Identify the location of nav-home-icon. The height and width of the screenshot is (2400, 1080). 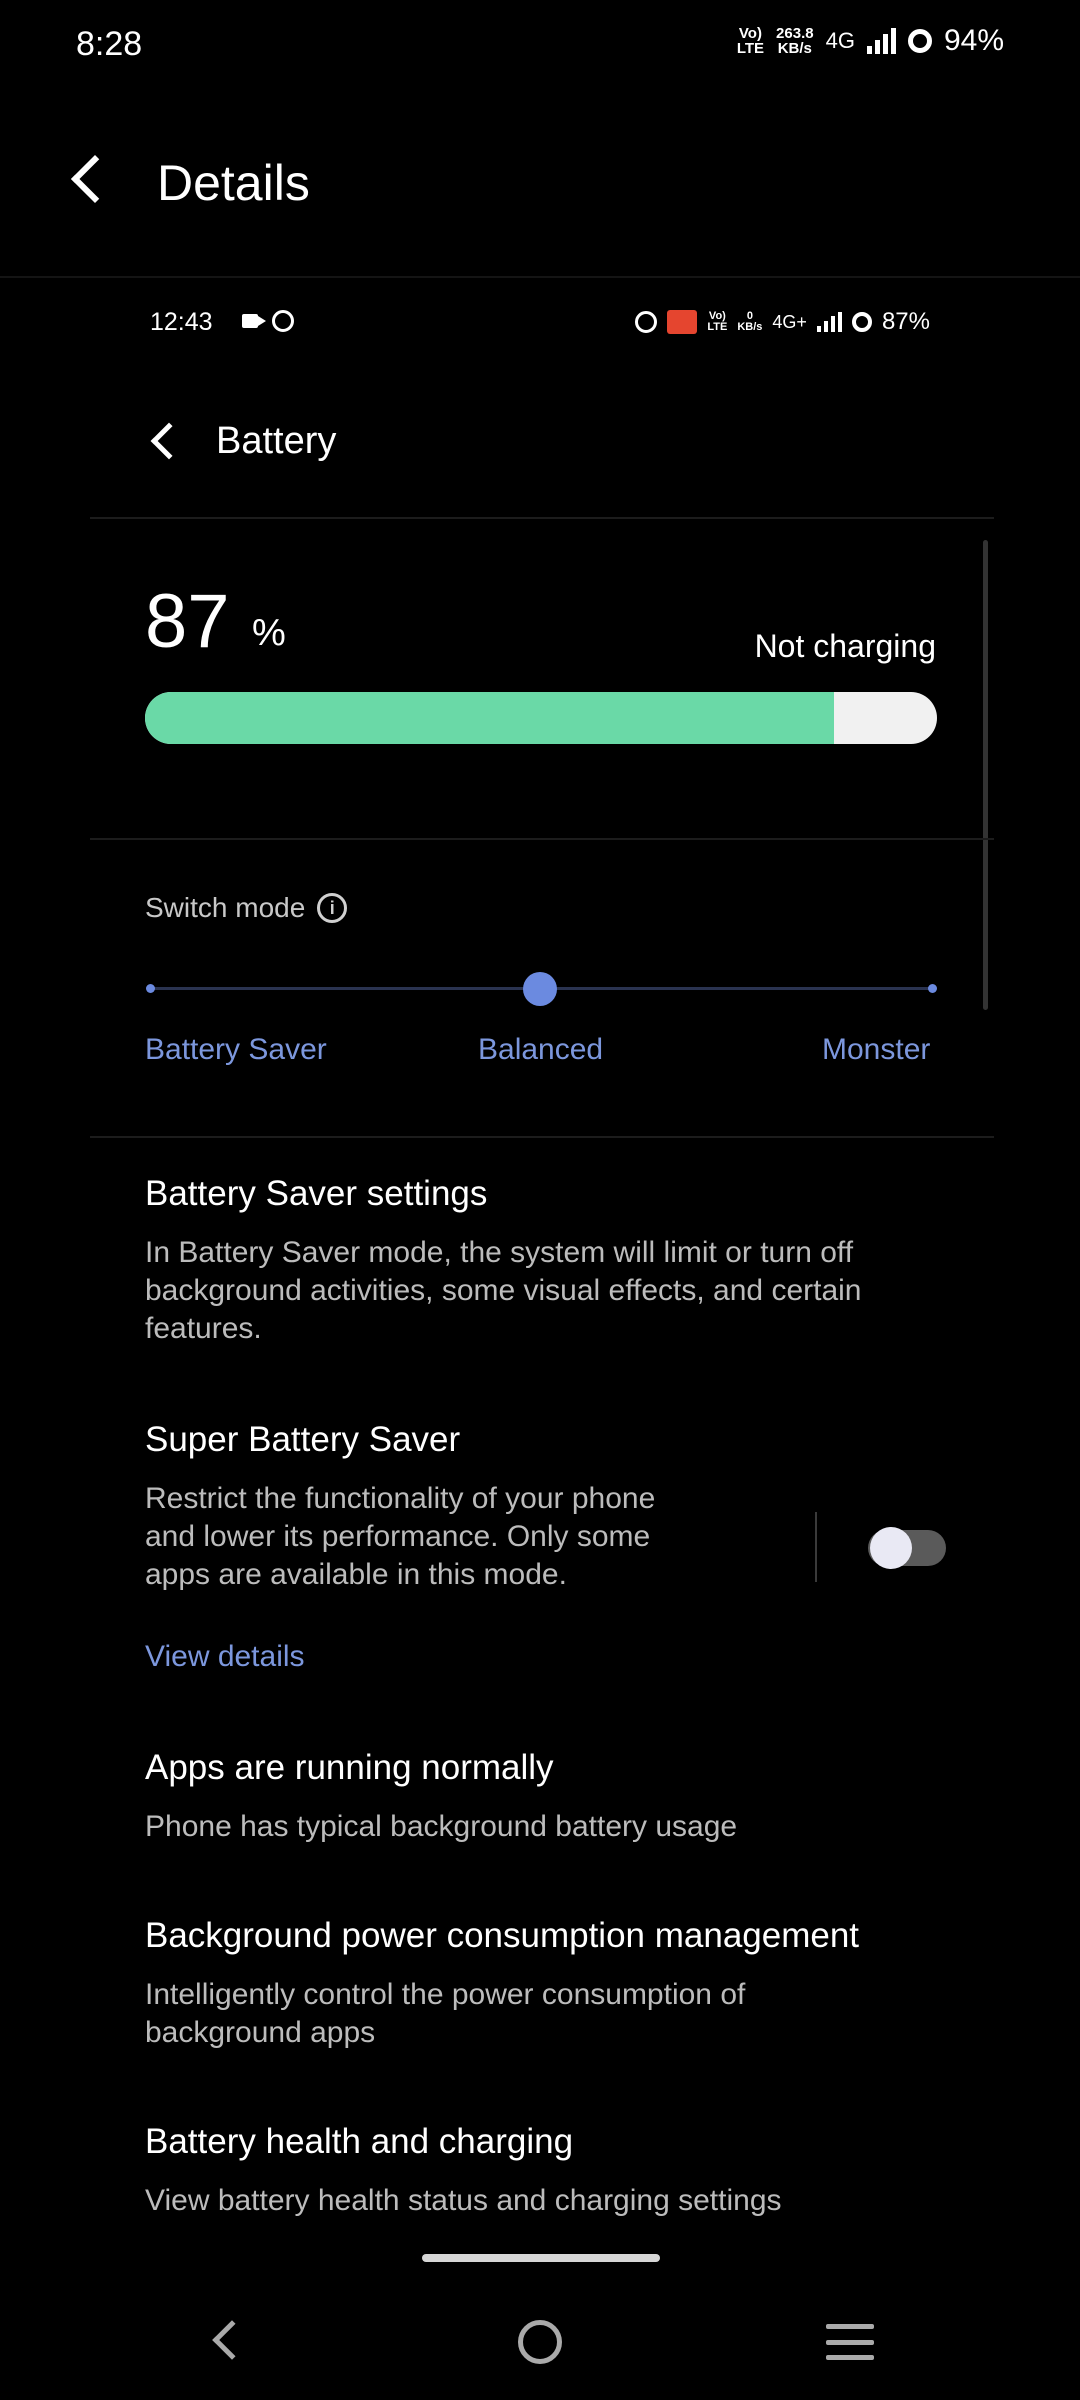
(540, 2342).